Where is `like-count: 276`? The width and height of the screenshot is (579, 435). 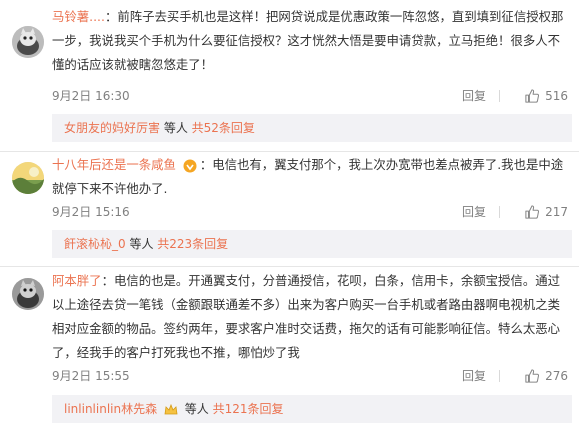 like-count: 276 is located at coordinates (556, 376).